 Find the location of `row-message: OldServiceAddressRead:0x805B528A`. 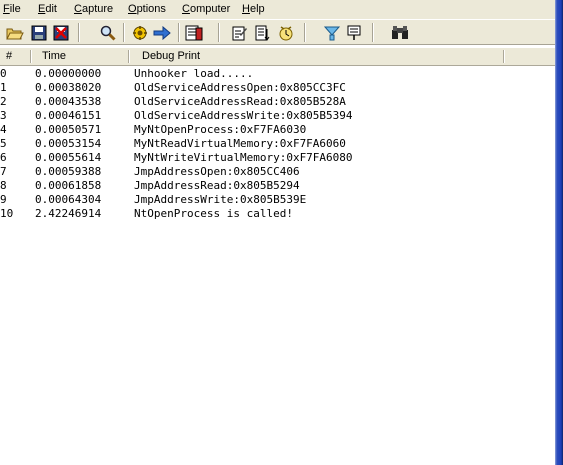

row-message: OldServiceAddressRead:0x805B528A is located at coordinates (240, 101).